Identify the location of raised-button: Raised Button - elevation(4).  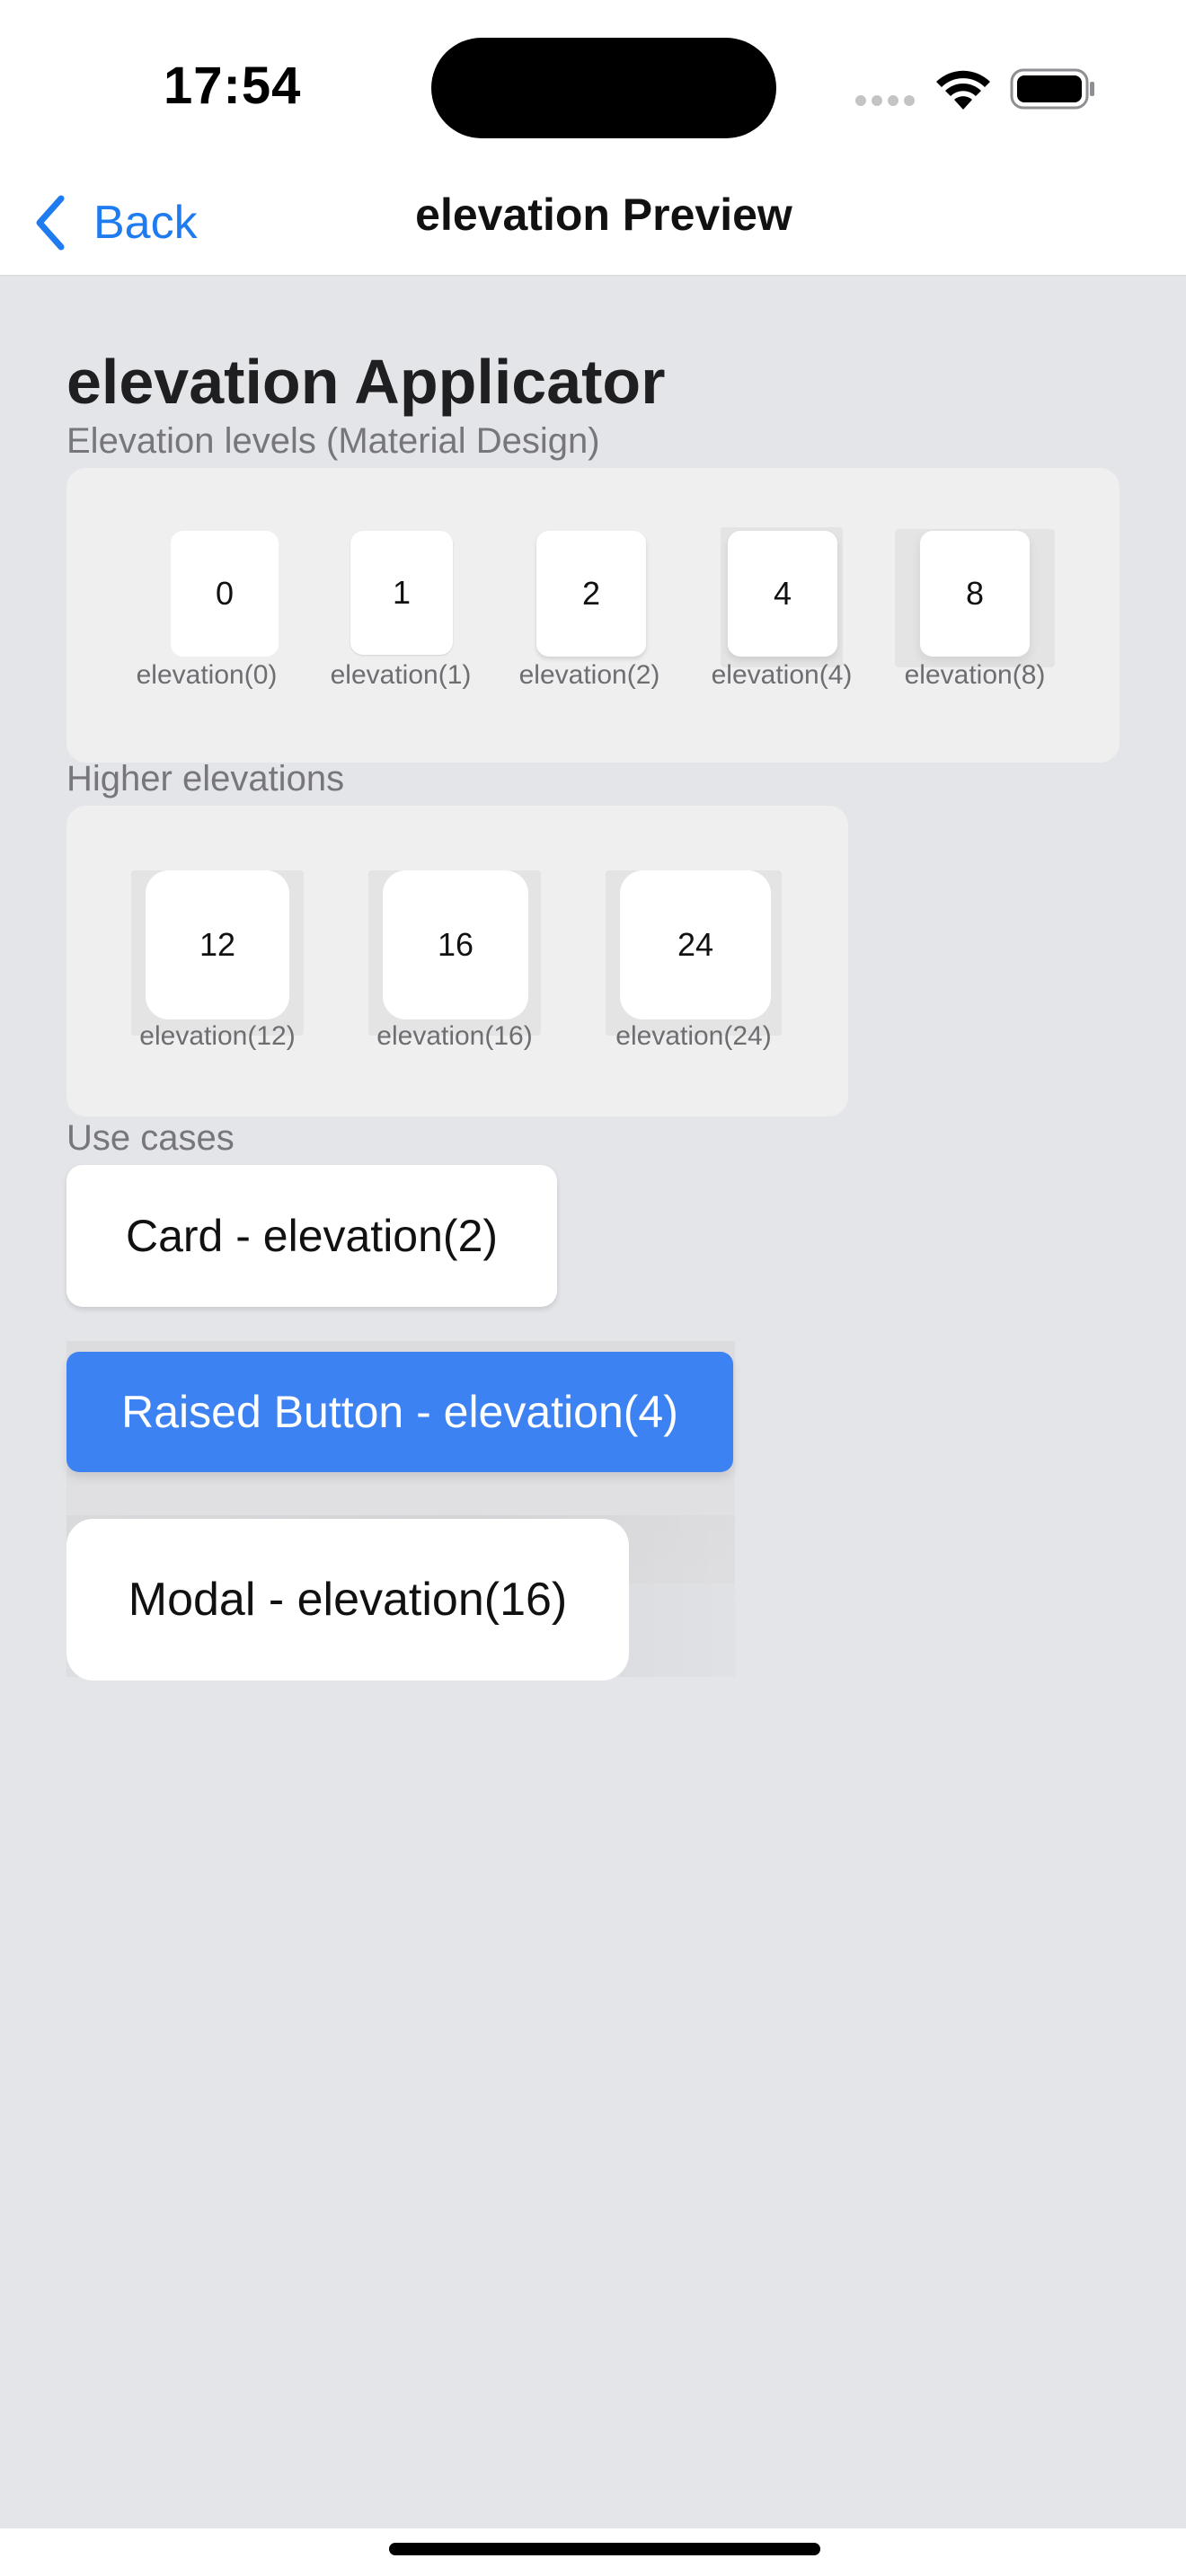
(399, 1412).